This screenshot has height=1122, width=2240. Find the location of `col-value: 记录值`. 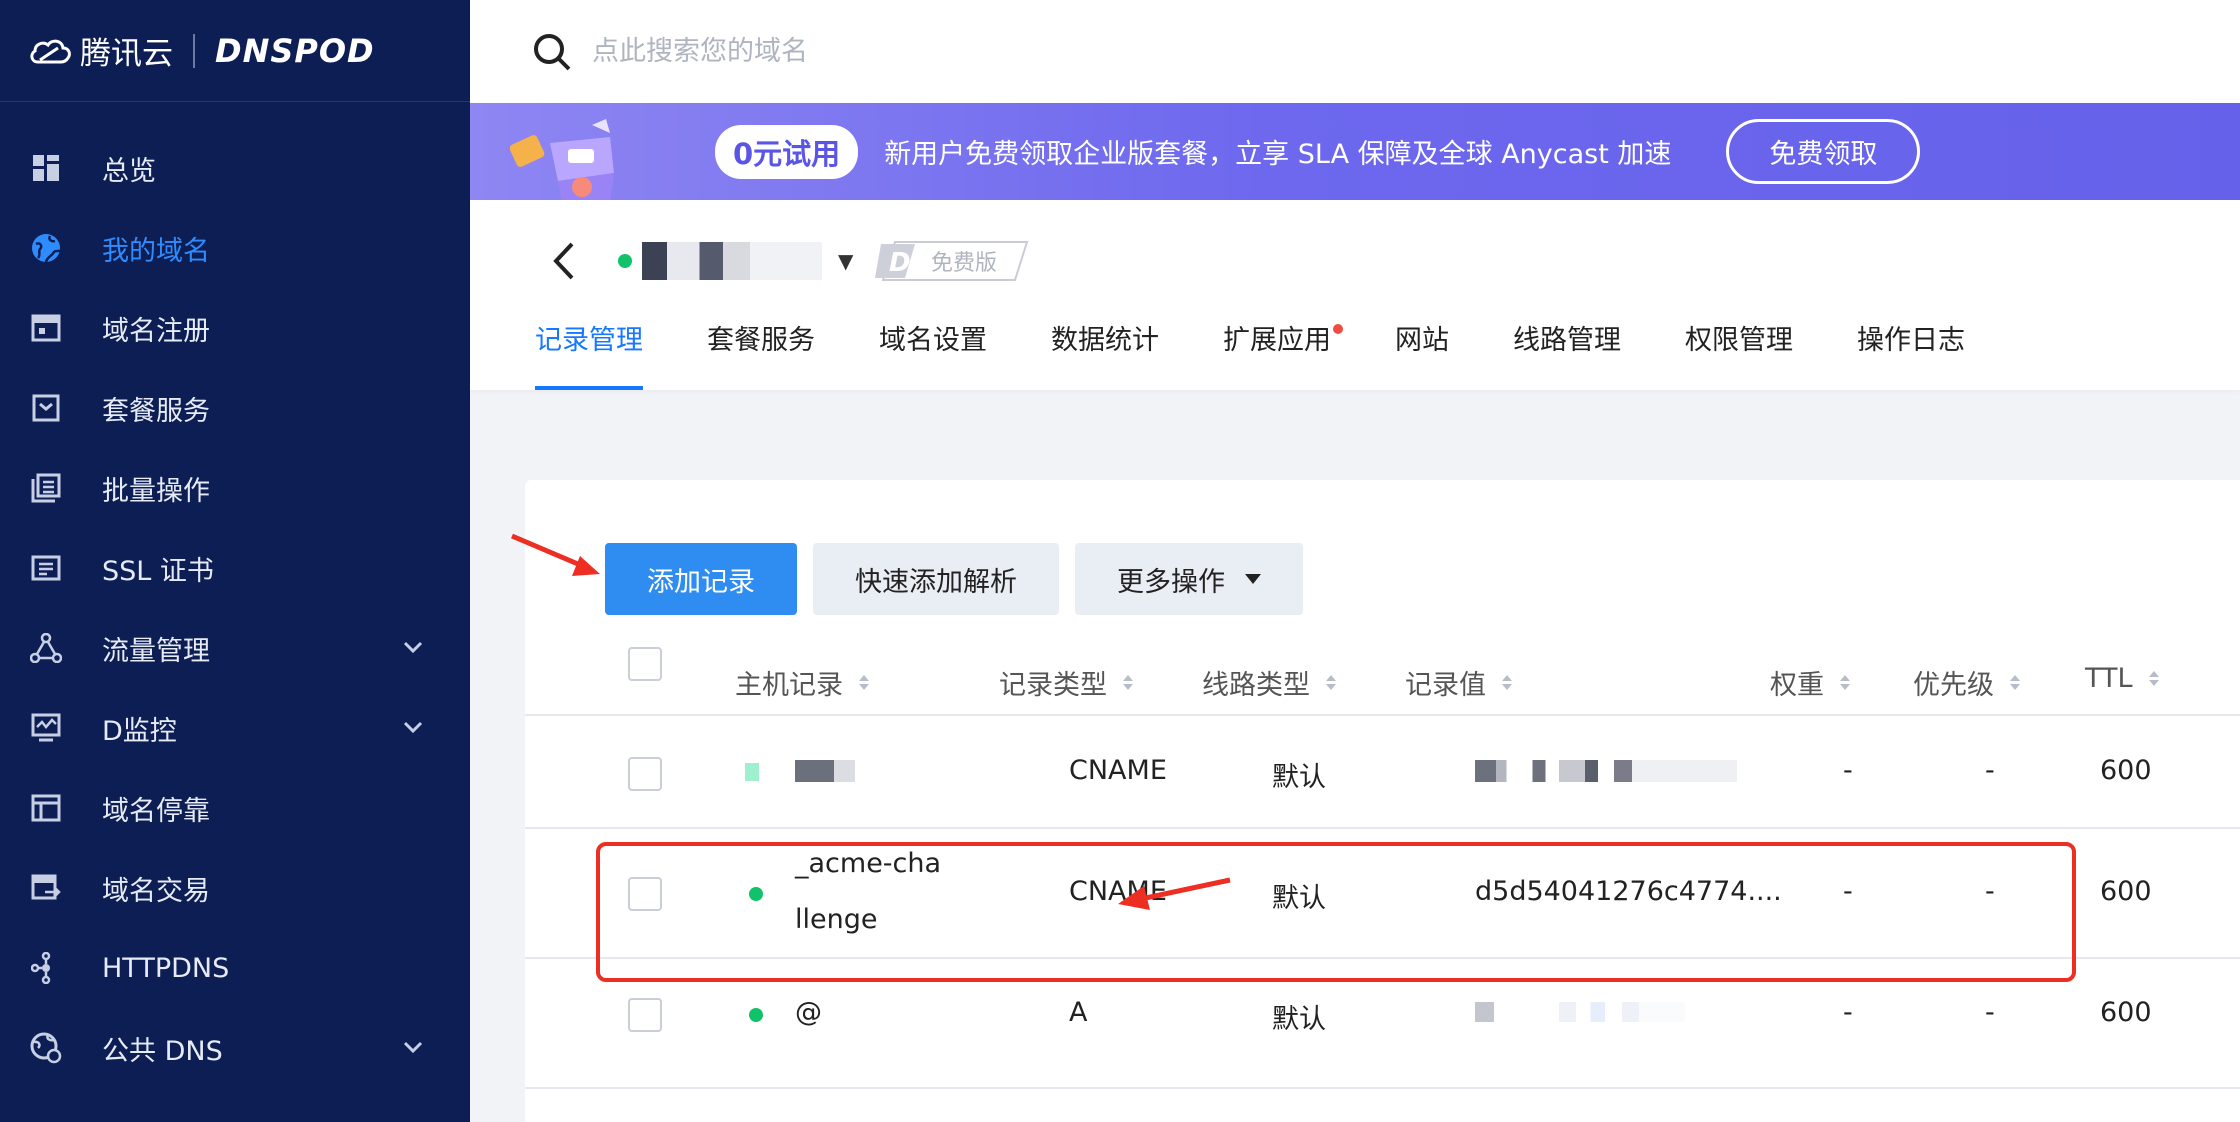

col-value: 记录值 is located at coordinates (1458, 682).